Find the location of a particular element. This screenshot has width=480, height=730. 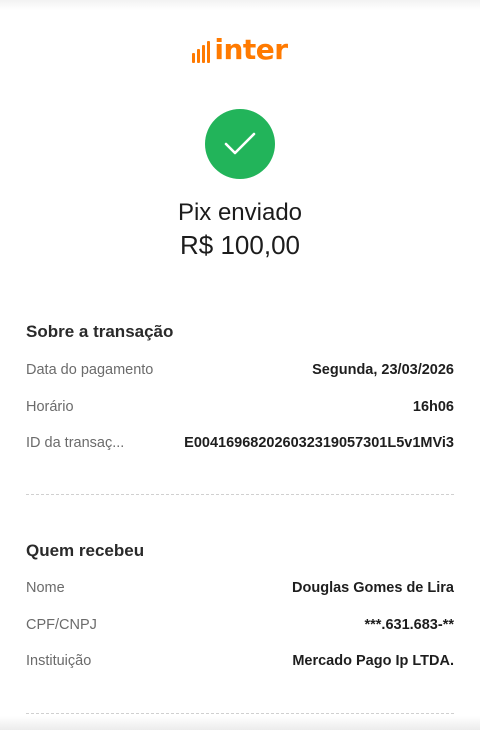

recipient-document-value: ***.631.683-** is located at coordinates (409, 625).